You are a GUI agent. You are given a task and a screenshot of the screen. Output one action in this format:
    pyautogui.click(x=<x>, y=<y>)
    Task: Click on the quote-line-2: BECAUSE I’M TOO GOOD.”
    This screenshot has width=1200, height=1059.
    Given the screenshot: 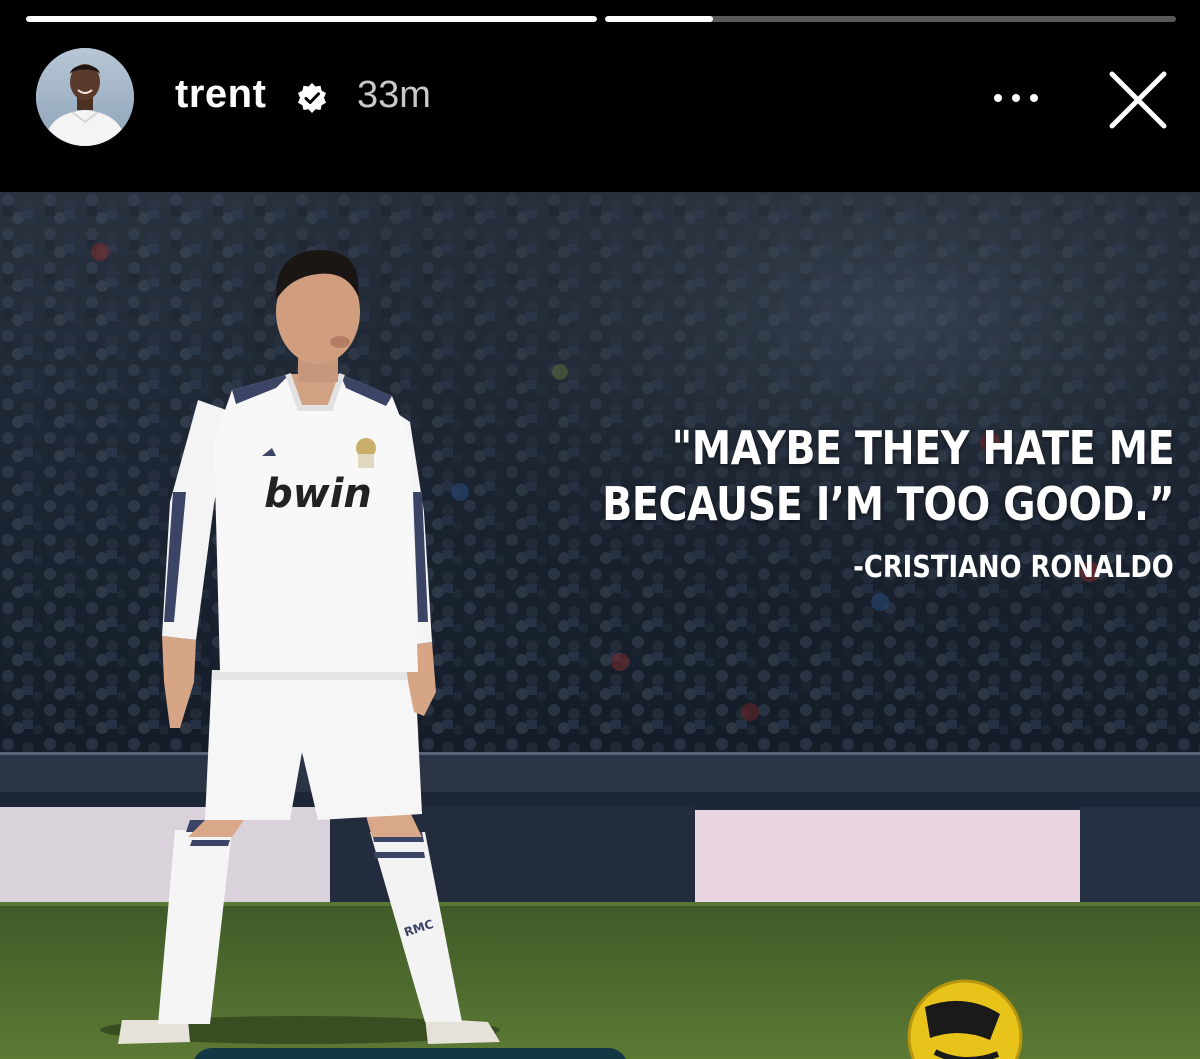 What is the action you would take?
    pyautogui.click(x=887, y=504)
    